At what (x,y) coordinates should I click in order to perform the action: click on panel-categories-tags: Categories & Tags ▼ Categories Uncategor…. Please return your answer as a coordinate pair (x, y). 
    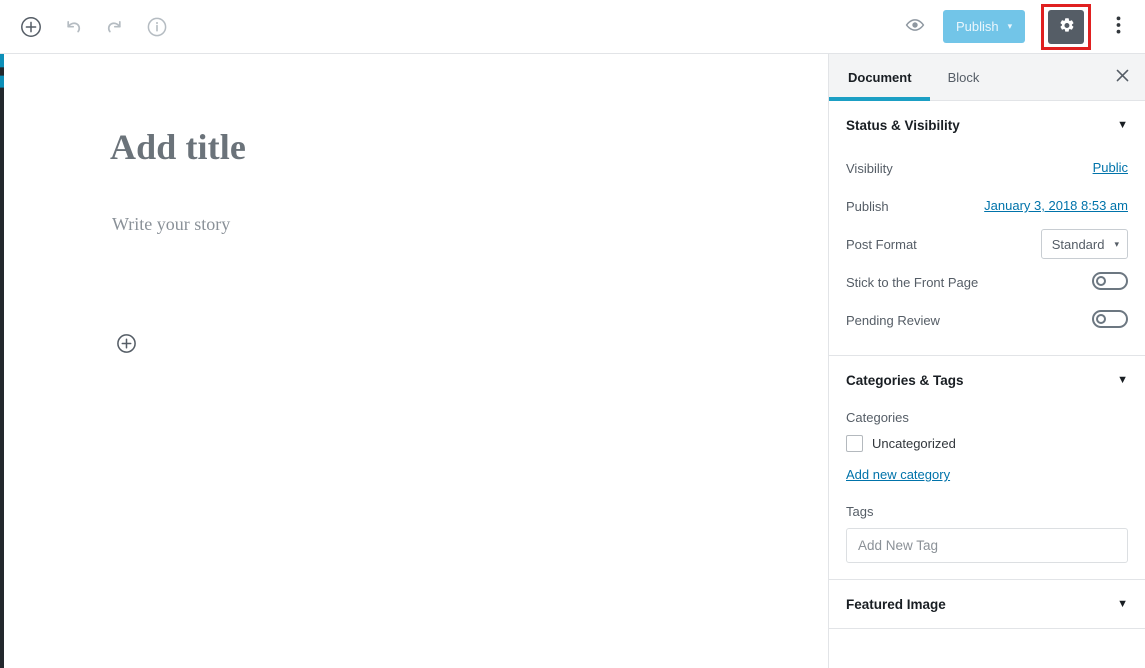
    Looking at the image, I should click on (987, 468).